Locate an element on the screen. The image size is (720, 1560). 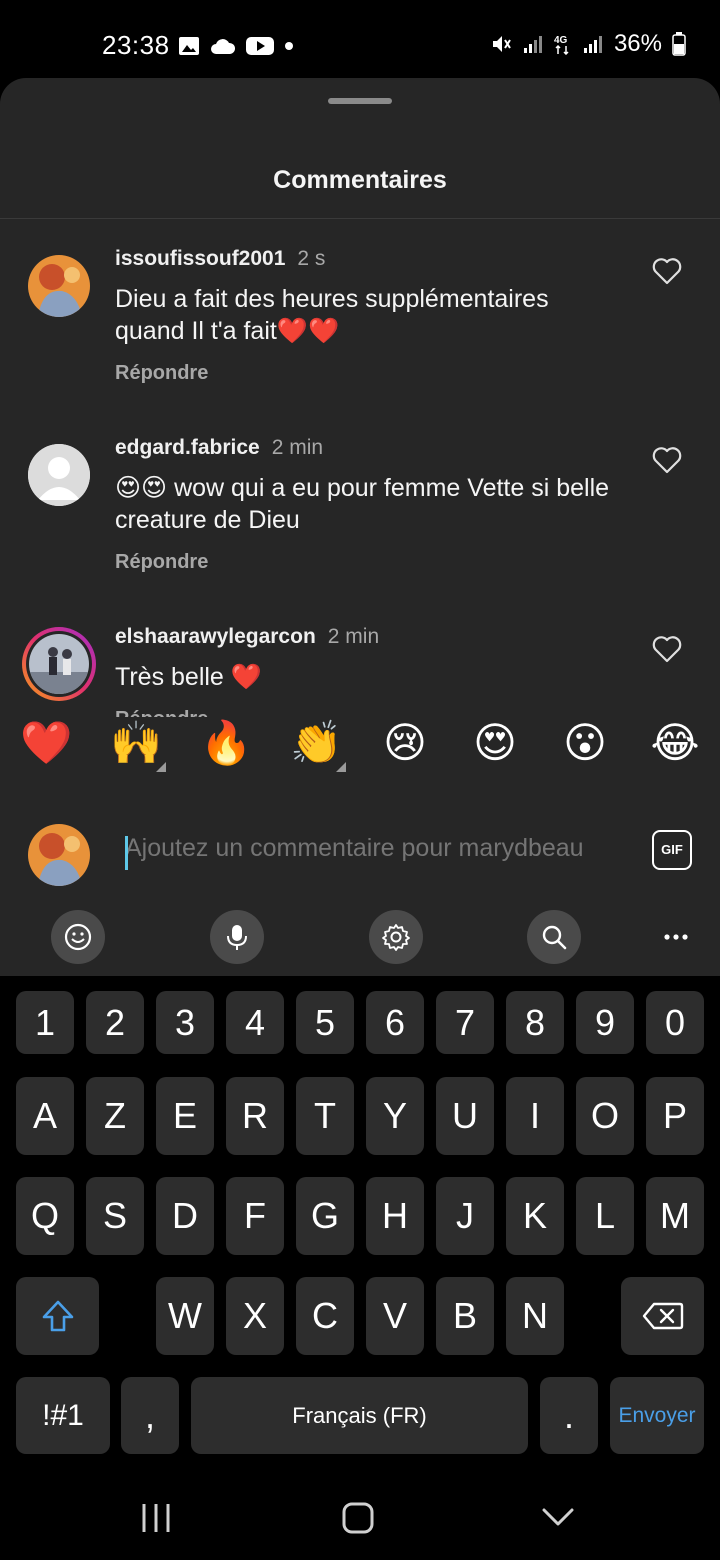
keyboard-search-button is located at coordinates (554, 937).